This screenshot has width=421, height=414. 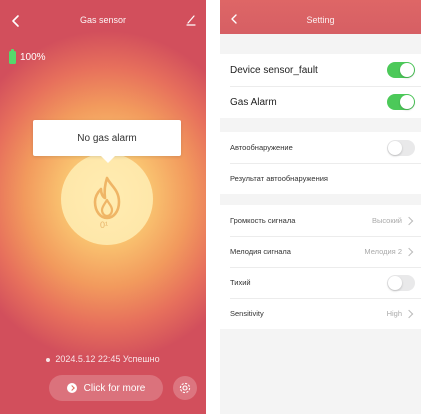 What do you see at coordinates (386, 220) in the screenshot?
I see `setting-value: Высокий` at bounding box center [386, 220].